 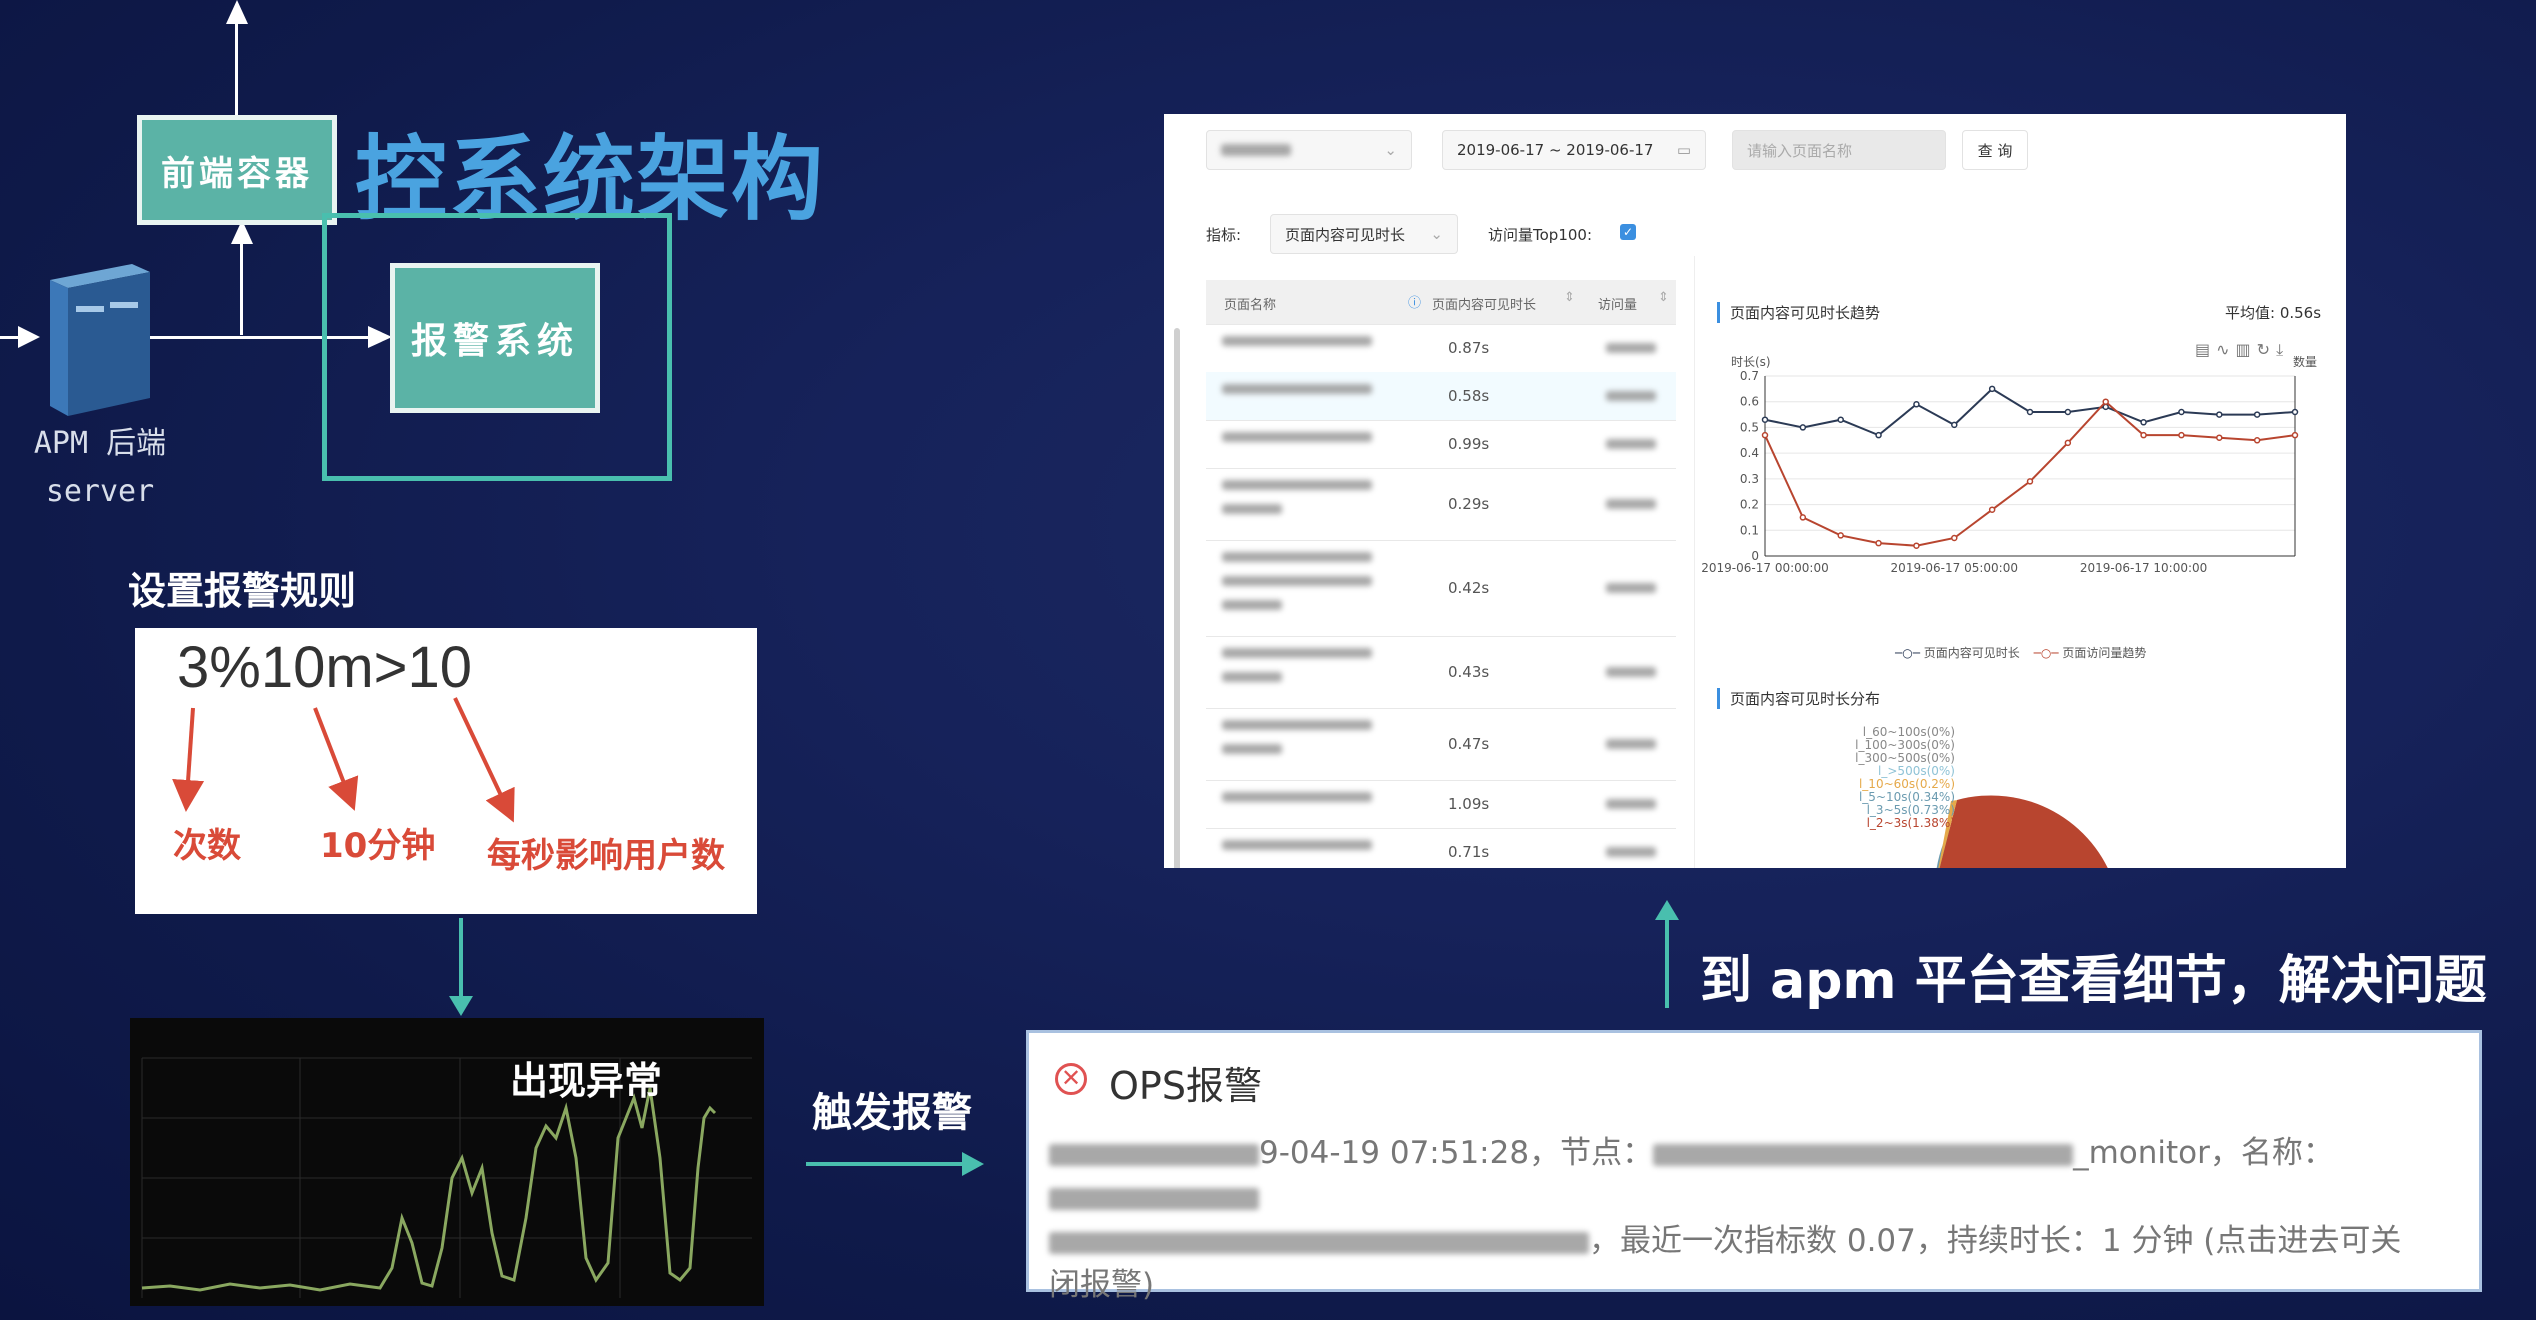 I want to click on anomaly-plot, so click(x=446, y=1177).